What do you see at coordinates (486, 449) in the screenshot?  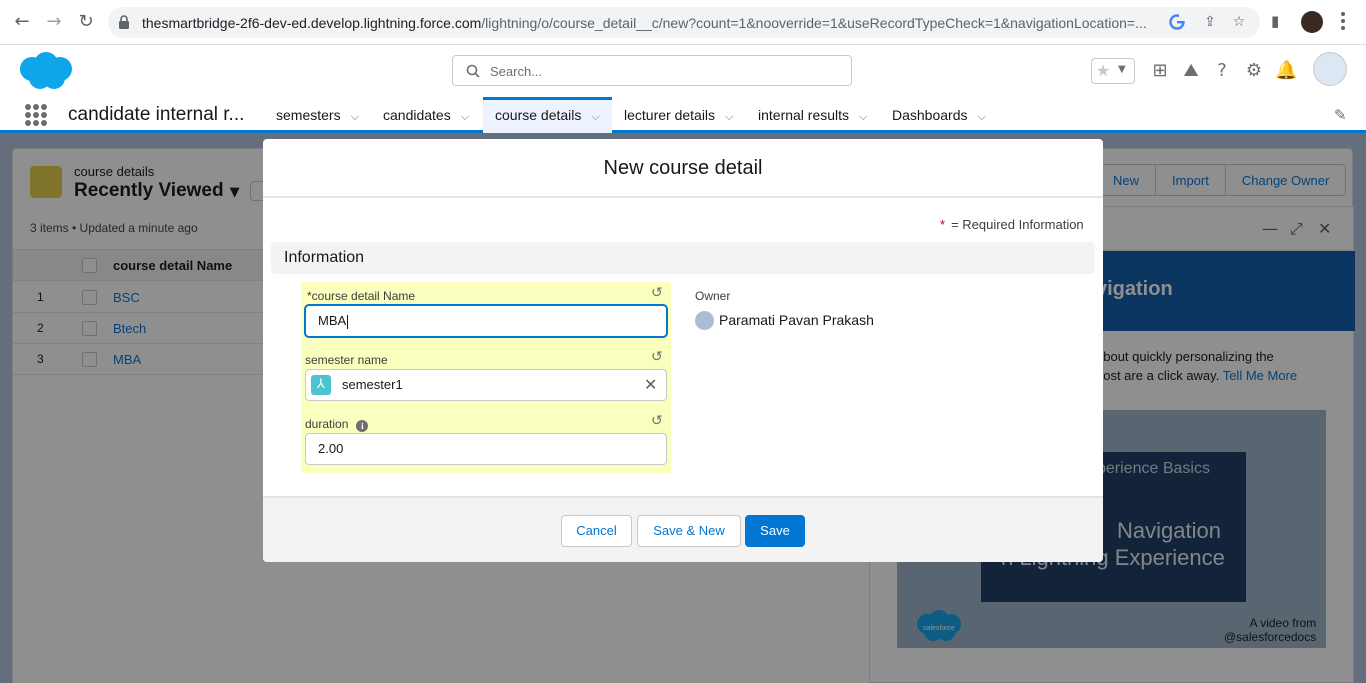 I see `duration-input: 2.00` at bounding box center [486, 449].